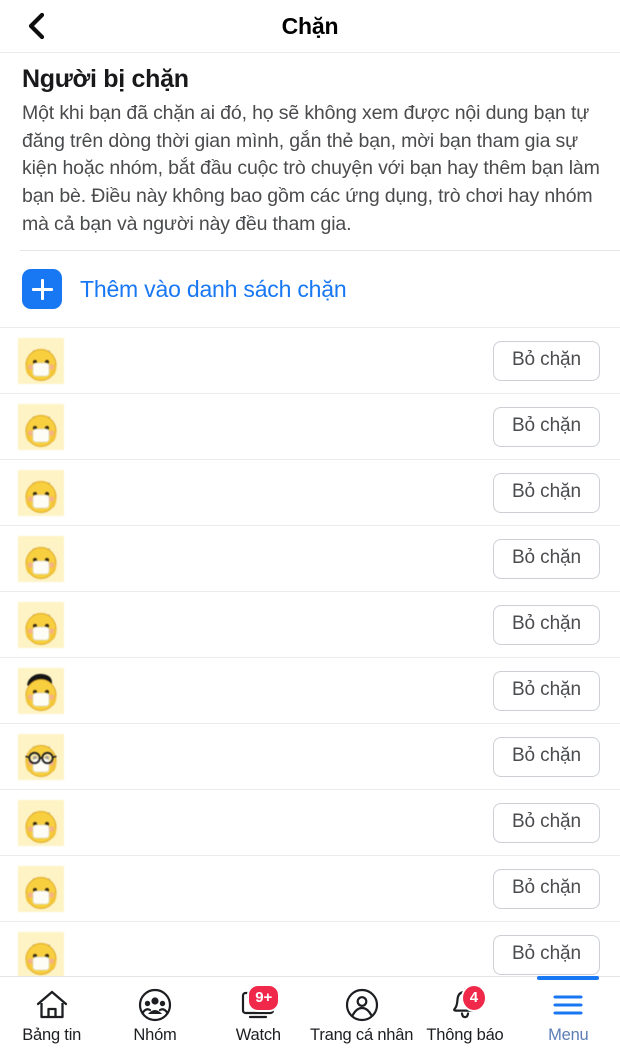 The height and width of the screenshot is (1054, 620). I want to click on tab-groups: Nhóm, so click(154, 1015).